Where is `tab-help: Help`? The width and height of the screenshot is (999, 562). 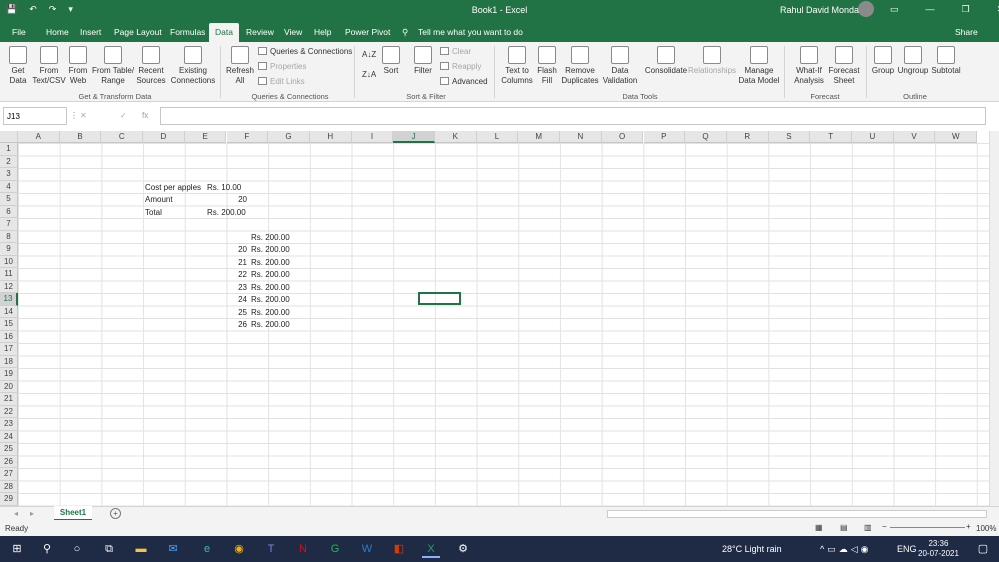 tab-help: Help is located at coordinates (322, 32).